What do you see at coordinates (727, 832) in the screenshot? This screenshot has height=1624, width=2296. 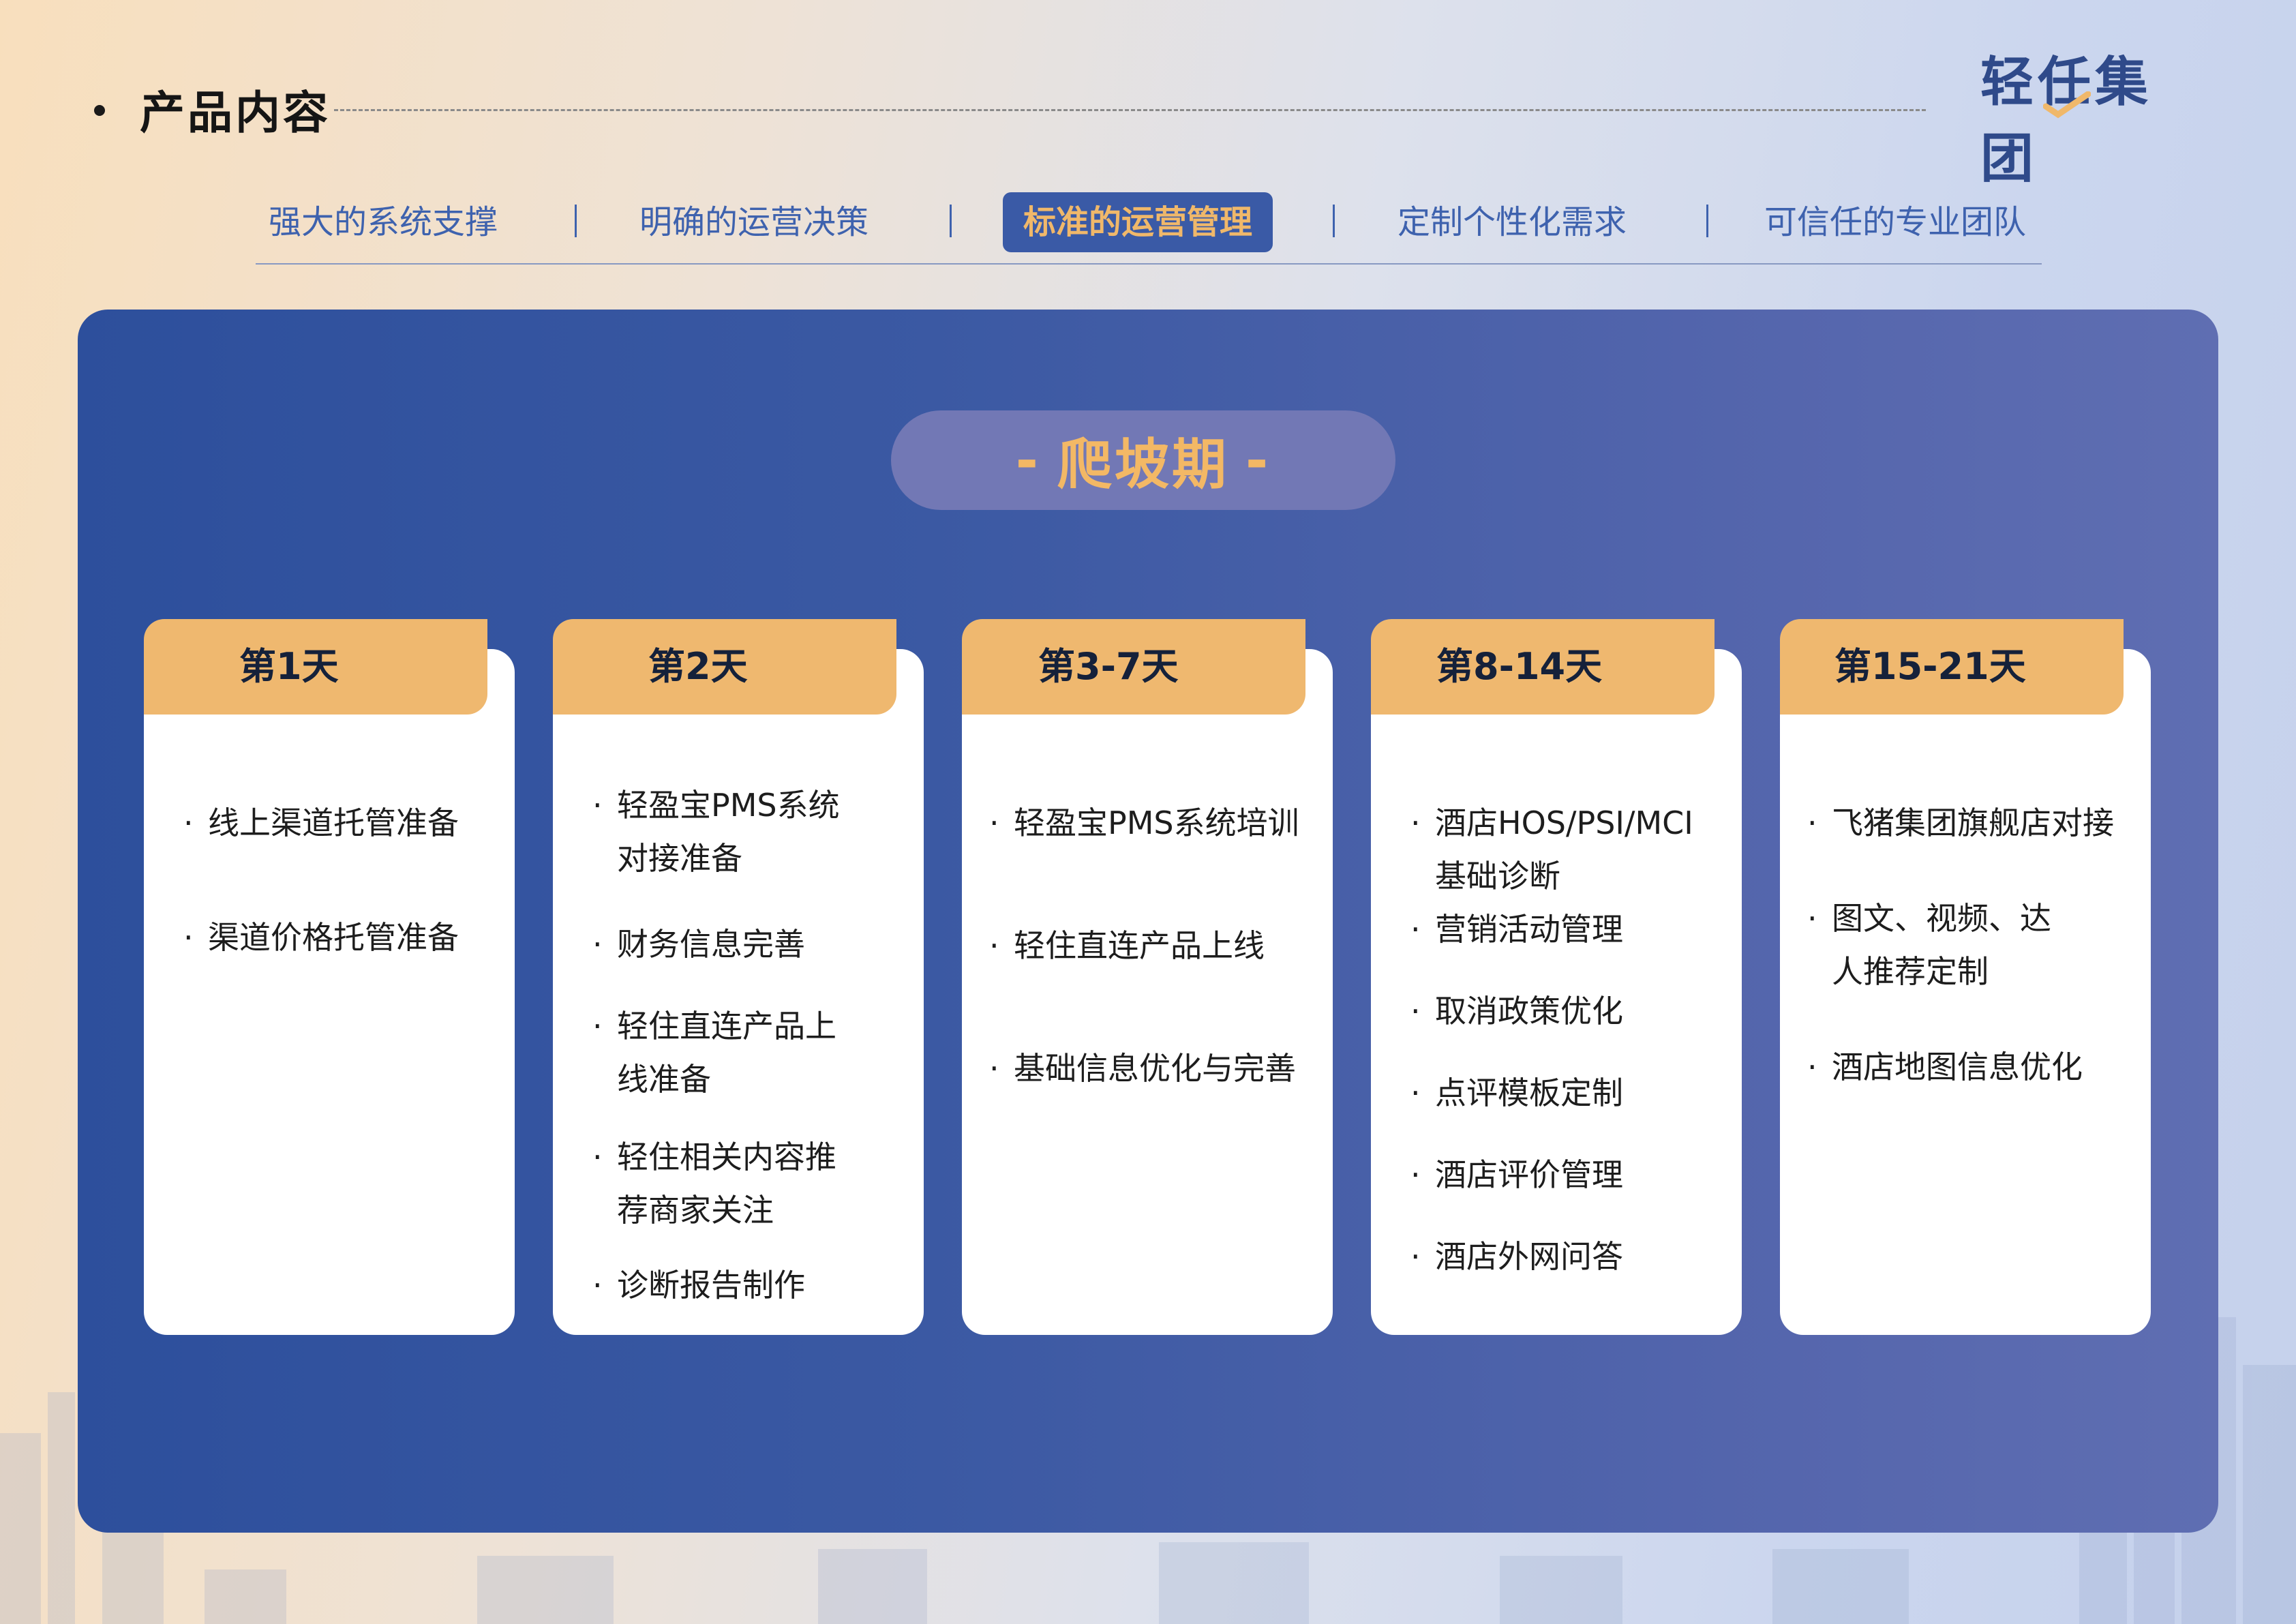 I see `list-item: · 轻盈宝PMS系统对接准备` at bounding box center [727, 832].